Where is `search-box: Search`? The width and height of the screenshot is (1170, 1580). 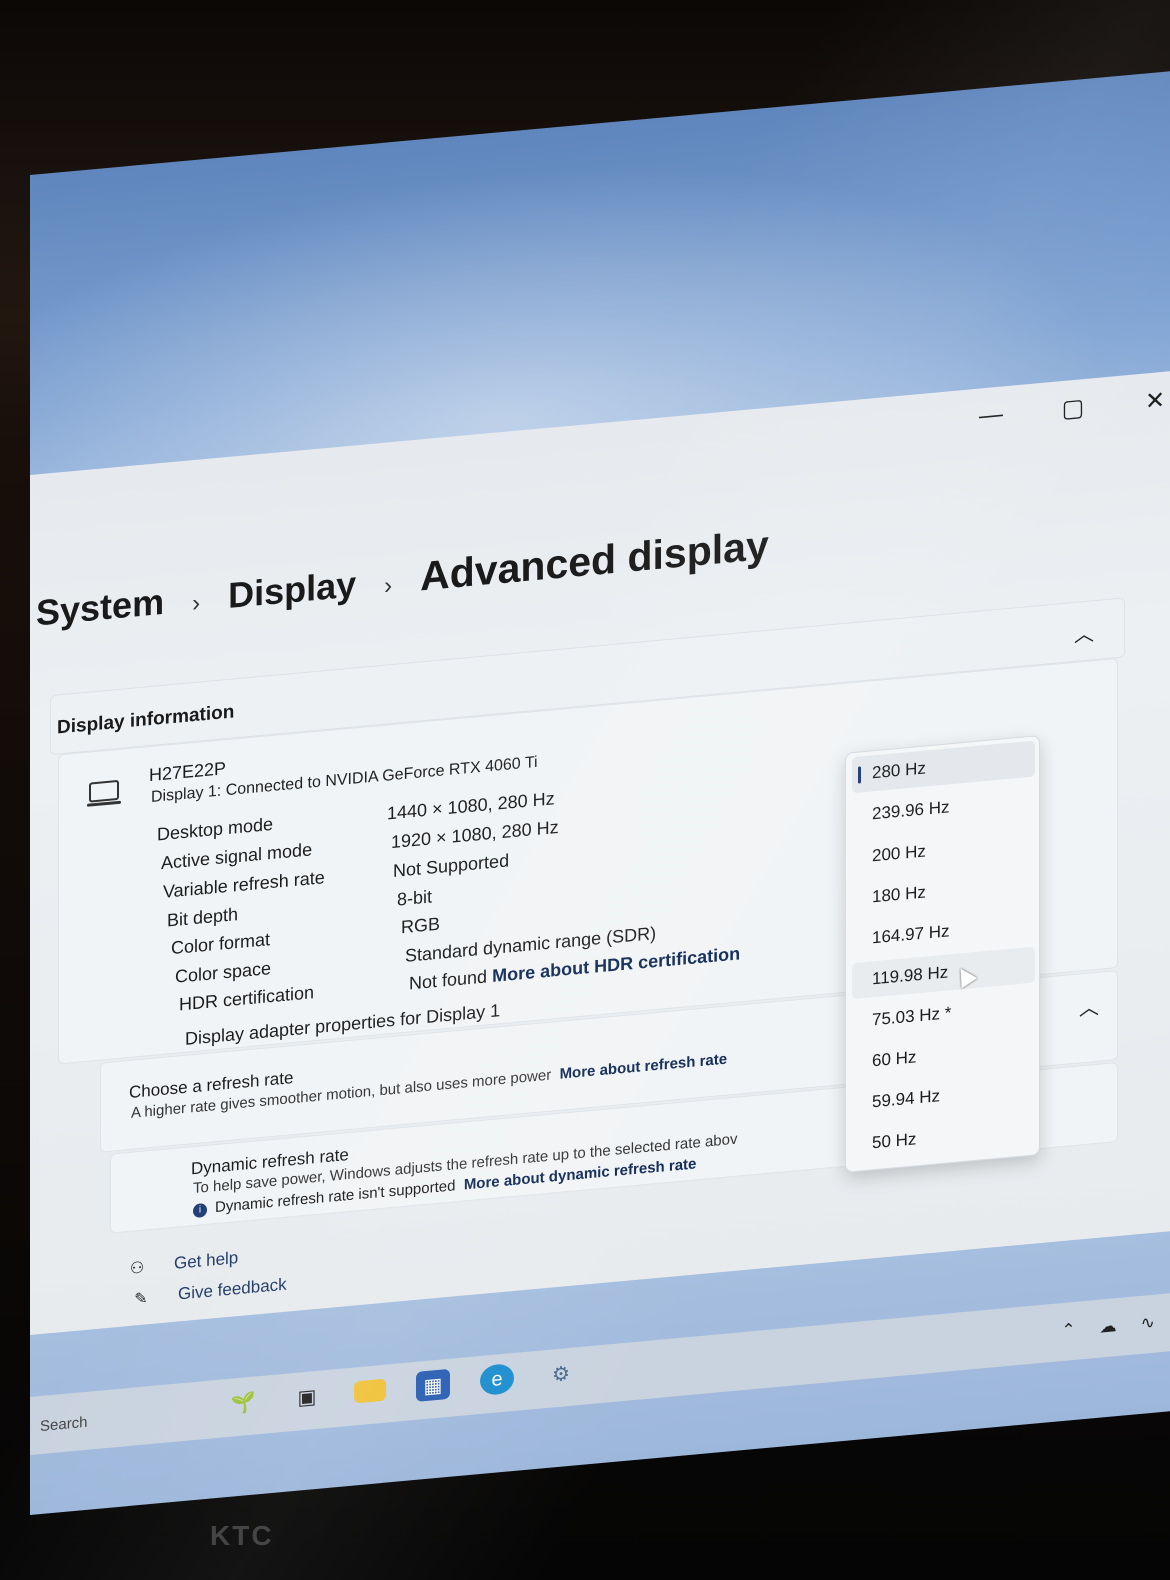 search-box: Search is located at coordinates (64, 1424).